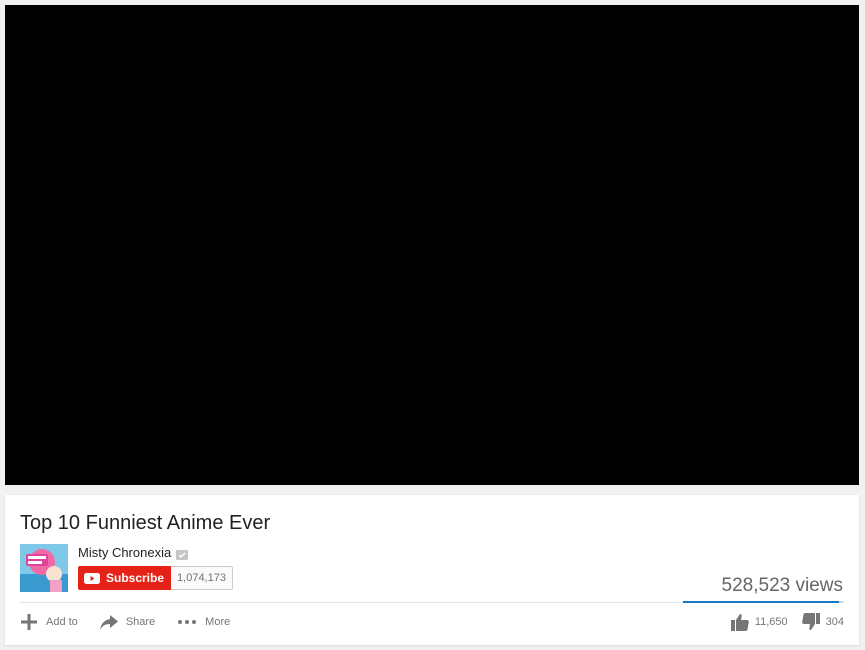 Image resolution: width=865 pixels, height=650 pixels. I want to click on share-label: Share, so click(140, 622).